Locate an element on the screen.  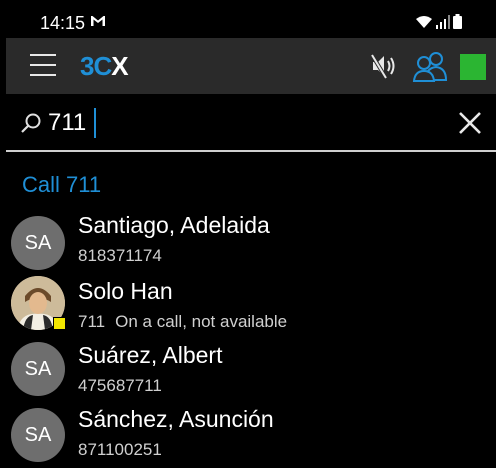
status-bar: 14:15 is located at coordinates (248, 19).